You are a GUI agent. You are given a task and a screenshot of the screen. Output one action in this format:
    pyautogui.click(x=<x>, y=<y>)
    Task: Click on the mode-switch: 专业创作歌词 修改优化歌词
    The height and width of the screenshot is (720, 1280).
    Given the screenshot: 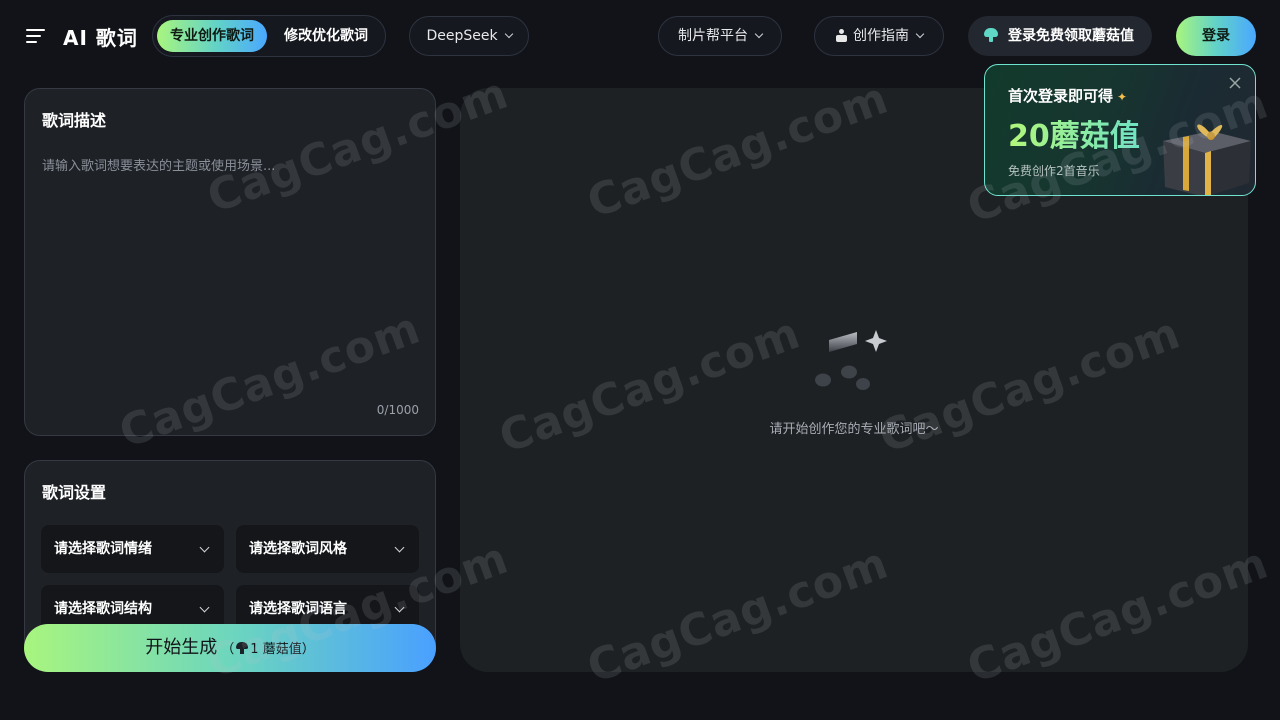 What is the action you would take?
    pyautogui.click(x=269, y=36)
    